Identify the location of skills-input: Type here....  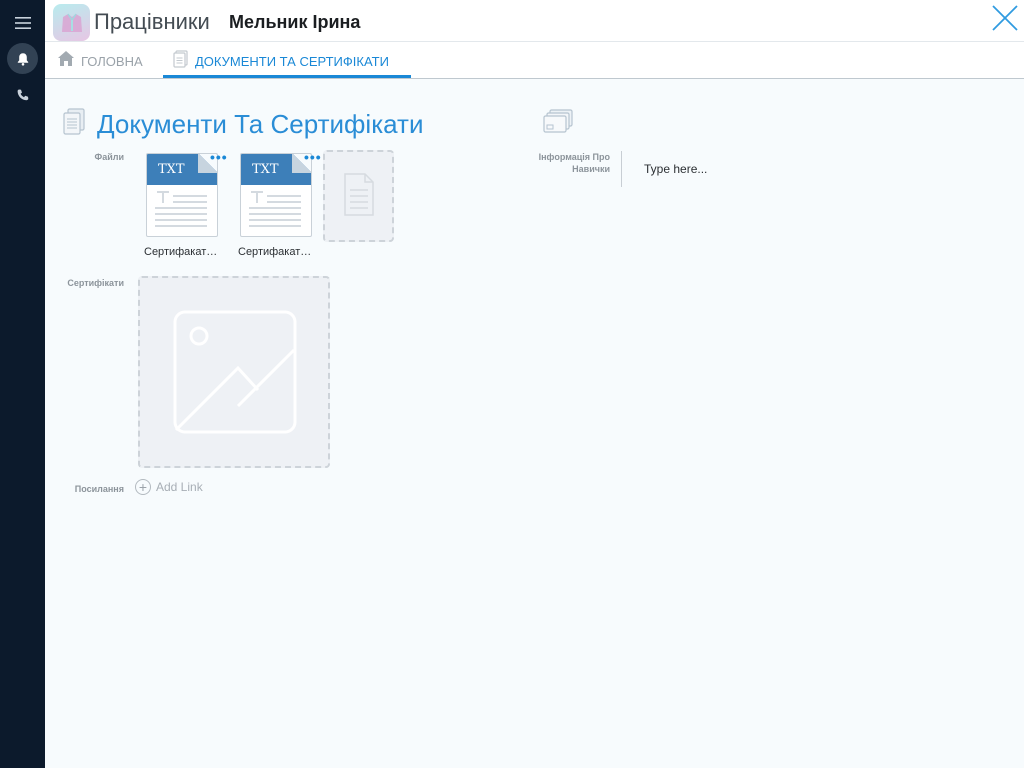
(675, 169).